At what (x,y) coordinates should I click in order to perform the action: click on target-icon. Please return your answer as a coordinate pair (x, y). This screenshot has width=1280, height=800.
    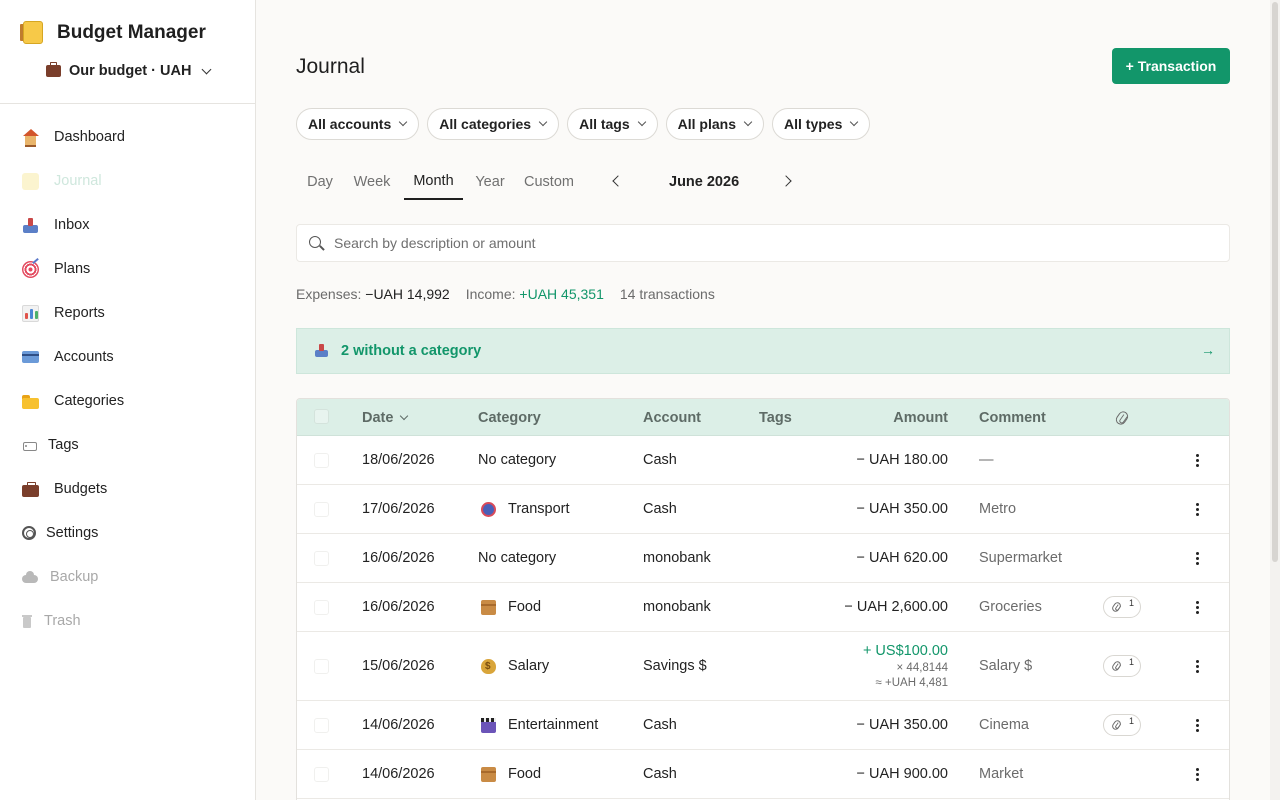
    Looking at the image, I should click on (30, 269).